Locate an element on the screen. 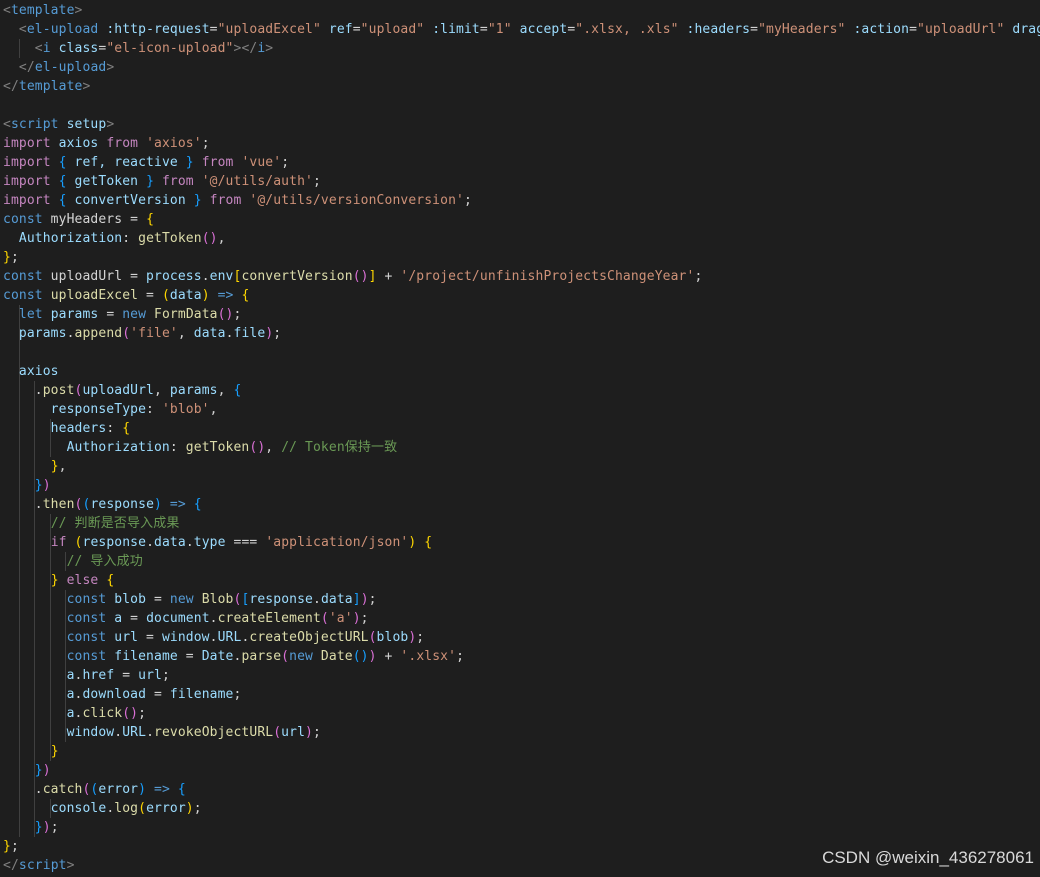 This screenshot has width=1040, height=877. code-token: 'vue' is located at coordinates (261, 162).